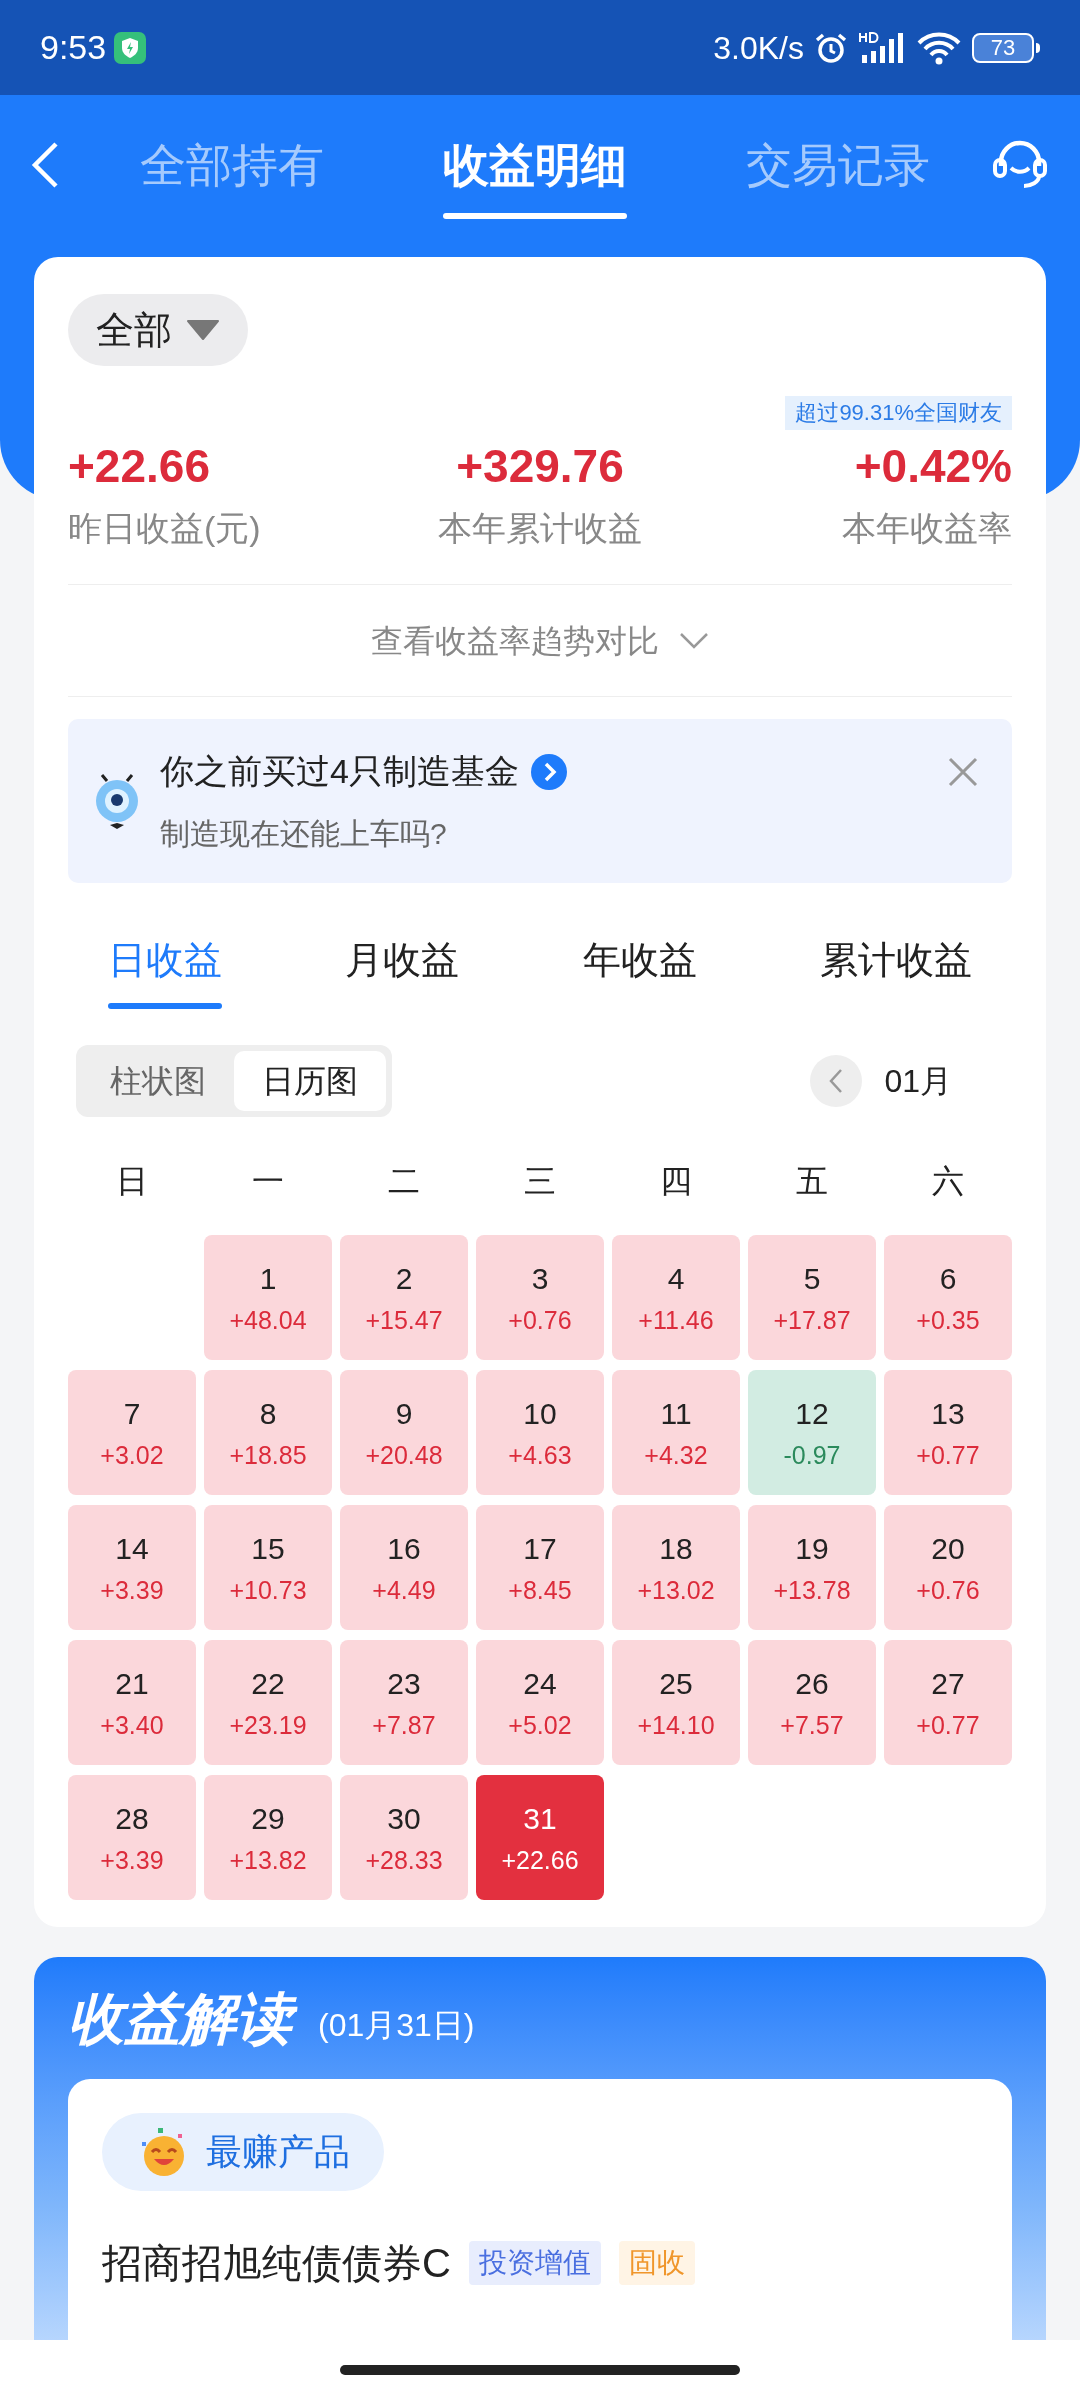  I want to click on calendar-day: 7 +3.02, so click(132, 1432).